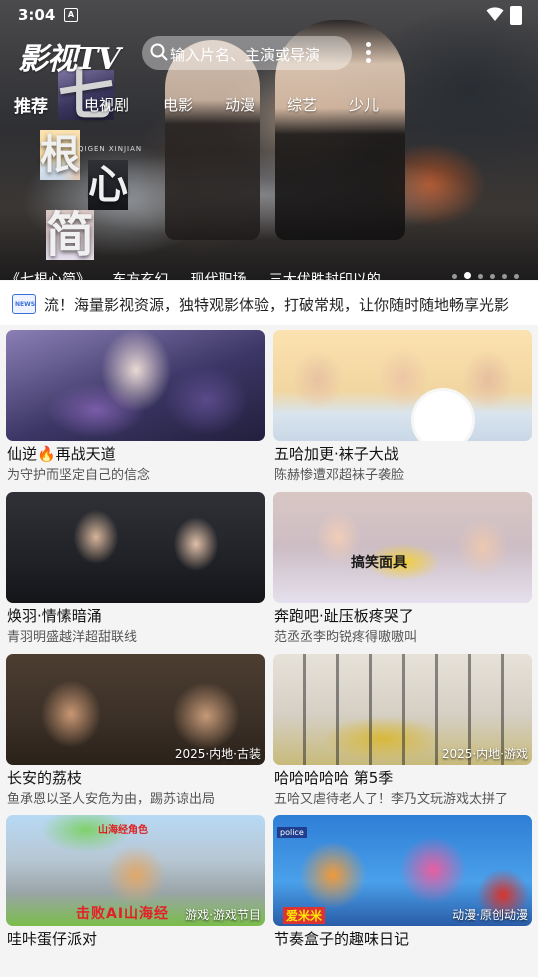  What do you see at coordinates (304, 915) in the screenshot?
I see `thumbnail-overlay-text: 爱米米` at bounding box center [304, 915].